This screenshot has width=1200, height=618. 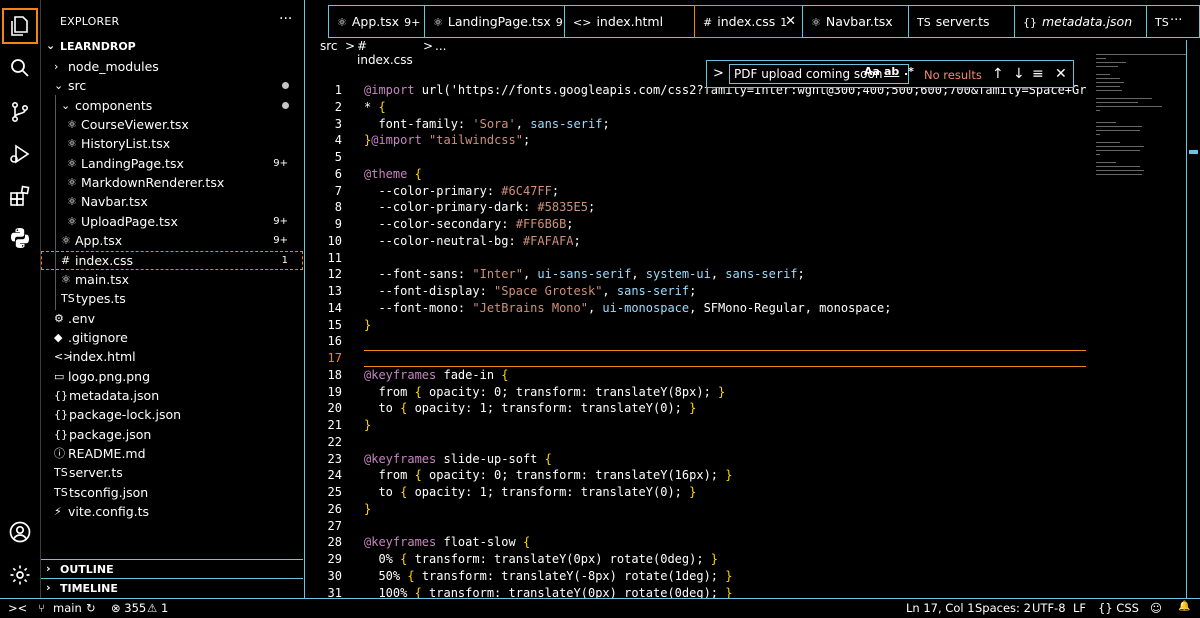 I want to click on editor-tab: ⚛ Navbar.tsx, so click(x=855, y=21).